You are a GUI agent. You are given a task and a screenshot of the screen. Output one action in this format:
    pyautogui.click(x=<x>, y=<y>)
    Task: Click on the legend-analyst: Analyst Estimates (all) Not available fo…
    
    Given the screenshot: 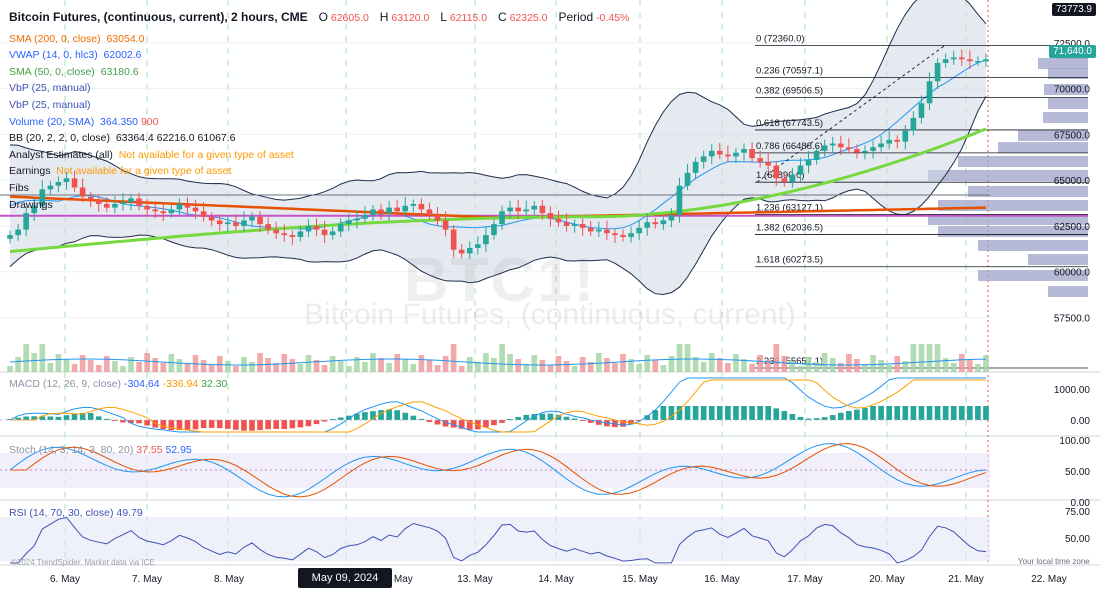 What is the action you would take?
    pyautogui.click(x=319, y=155)
    